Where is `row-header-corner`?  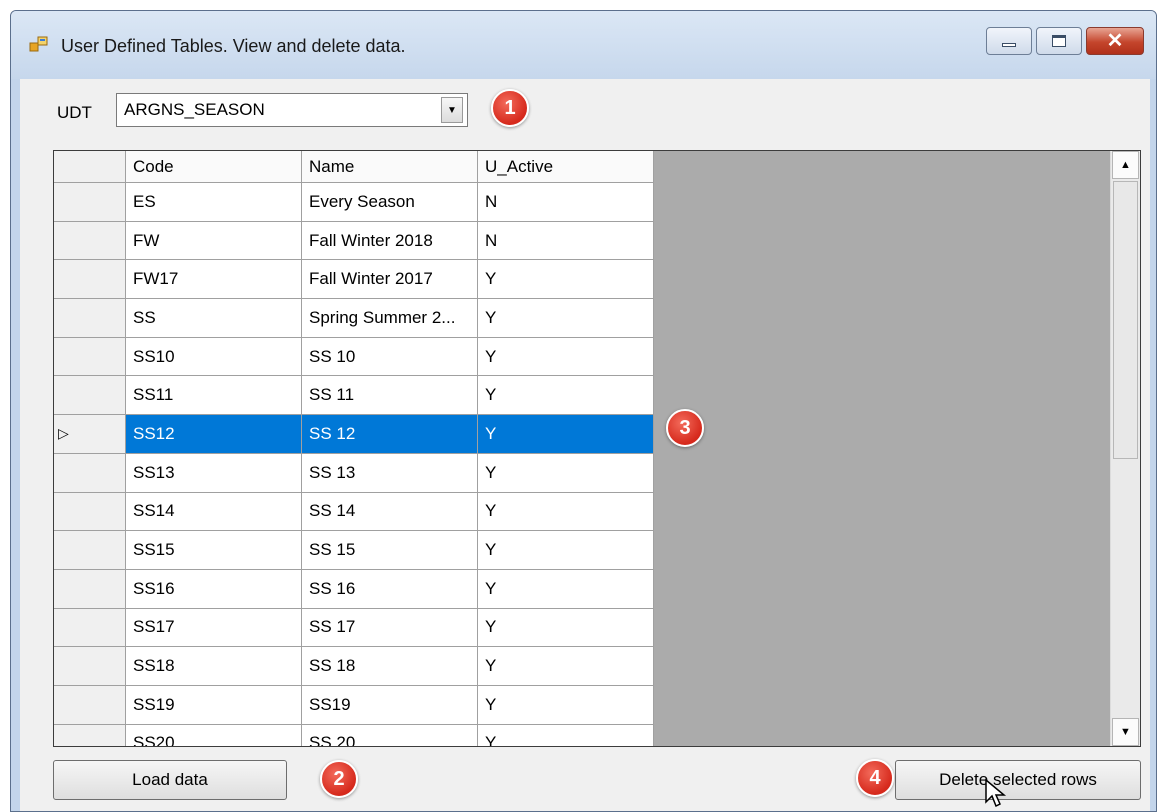 row-header-corner is located at coordinates (90, 166).